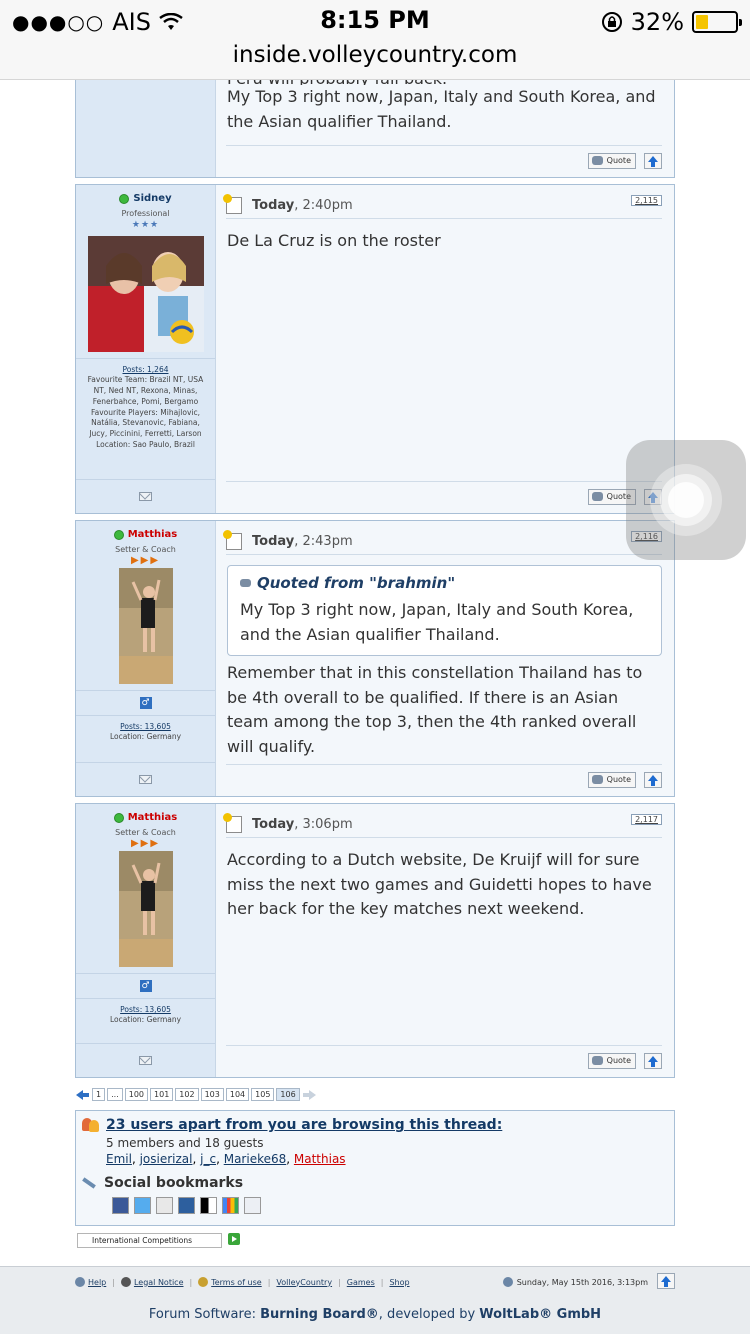 The image size is (750, 1334). Describe the element at coordinates (146, 124) in the screenshot. I see `post-sidebar` at that location.